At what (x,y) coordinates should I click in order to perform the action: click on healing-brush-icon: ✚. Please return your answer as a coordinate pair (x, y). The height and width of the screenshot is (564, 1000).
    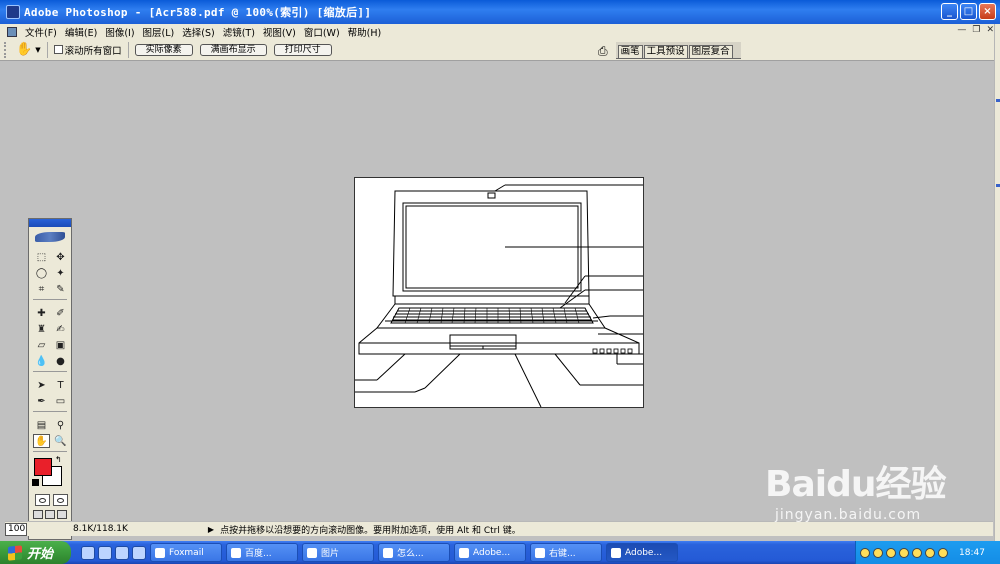
    Looking at the image, I should click on (41, 313).